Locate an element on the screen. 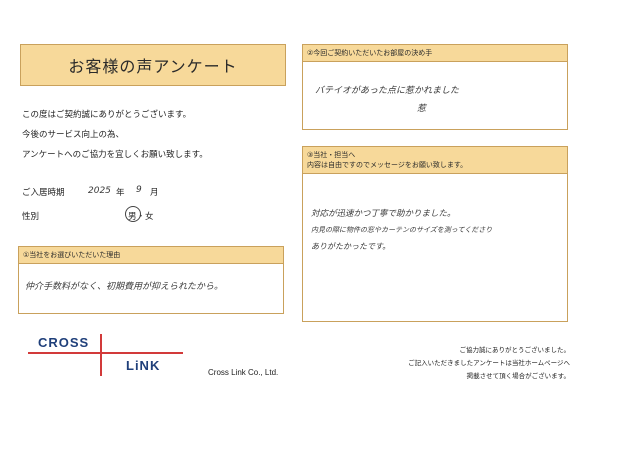  q2-box: ②今回ご契約いただいたお部屋の決め手 バテイオがあった点に惹かれました 惹 is located at coordinates (435, 87).